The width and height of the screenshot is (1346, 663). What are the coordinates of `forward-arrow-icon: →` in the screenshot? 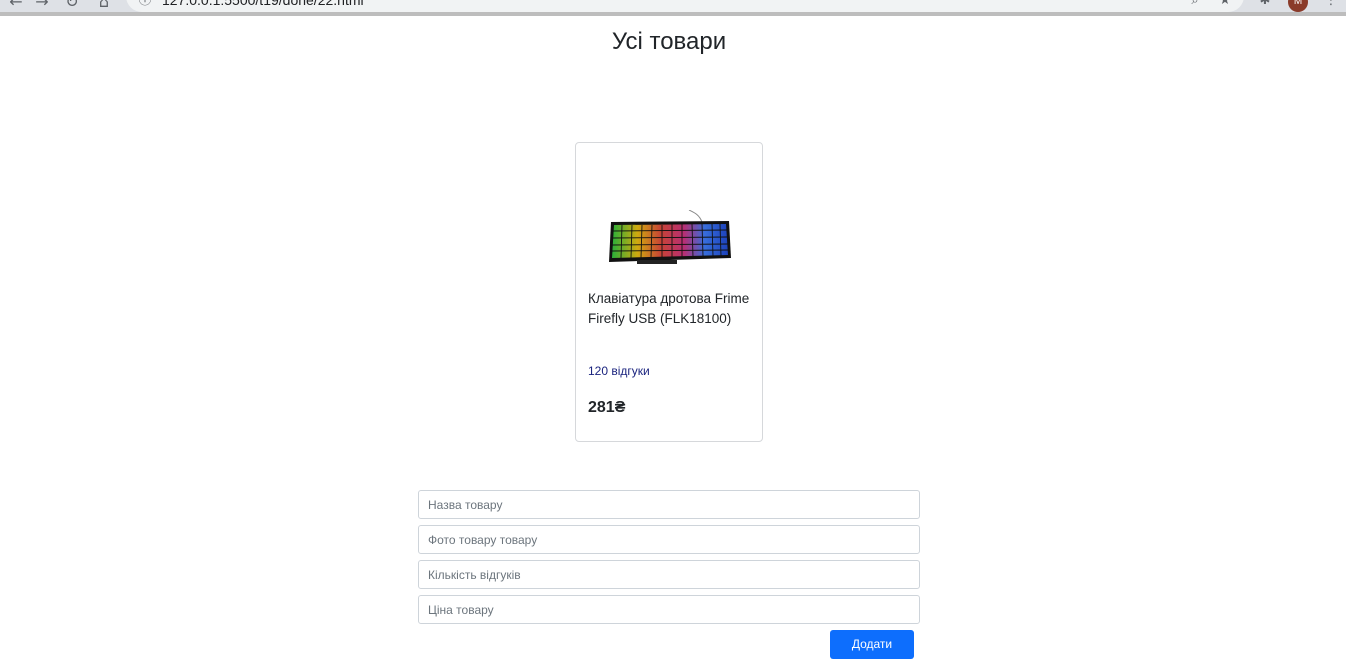 It's located at (42, 5).